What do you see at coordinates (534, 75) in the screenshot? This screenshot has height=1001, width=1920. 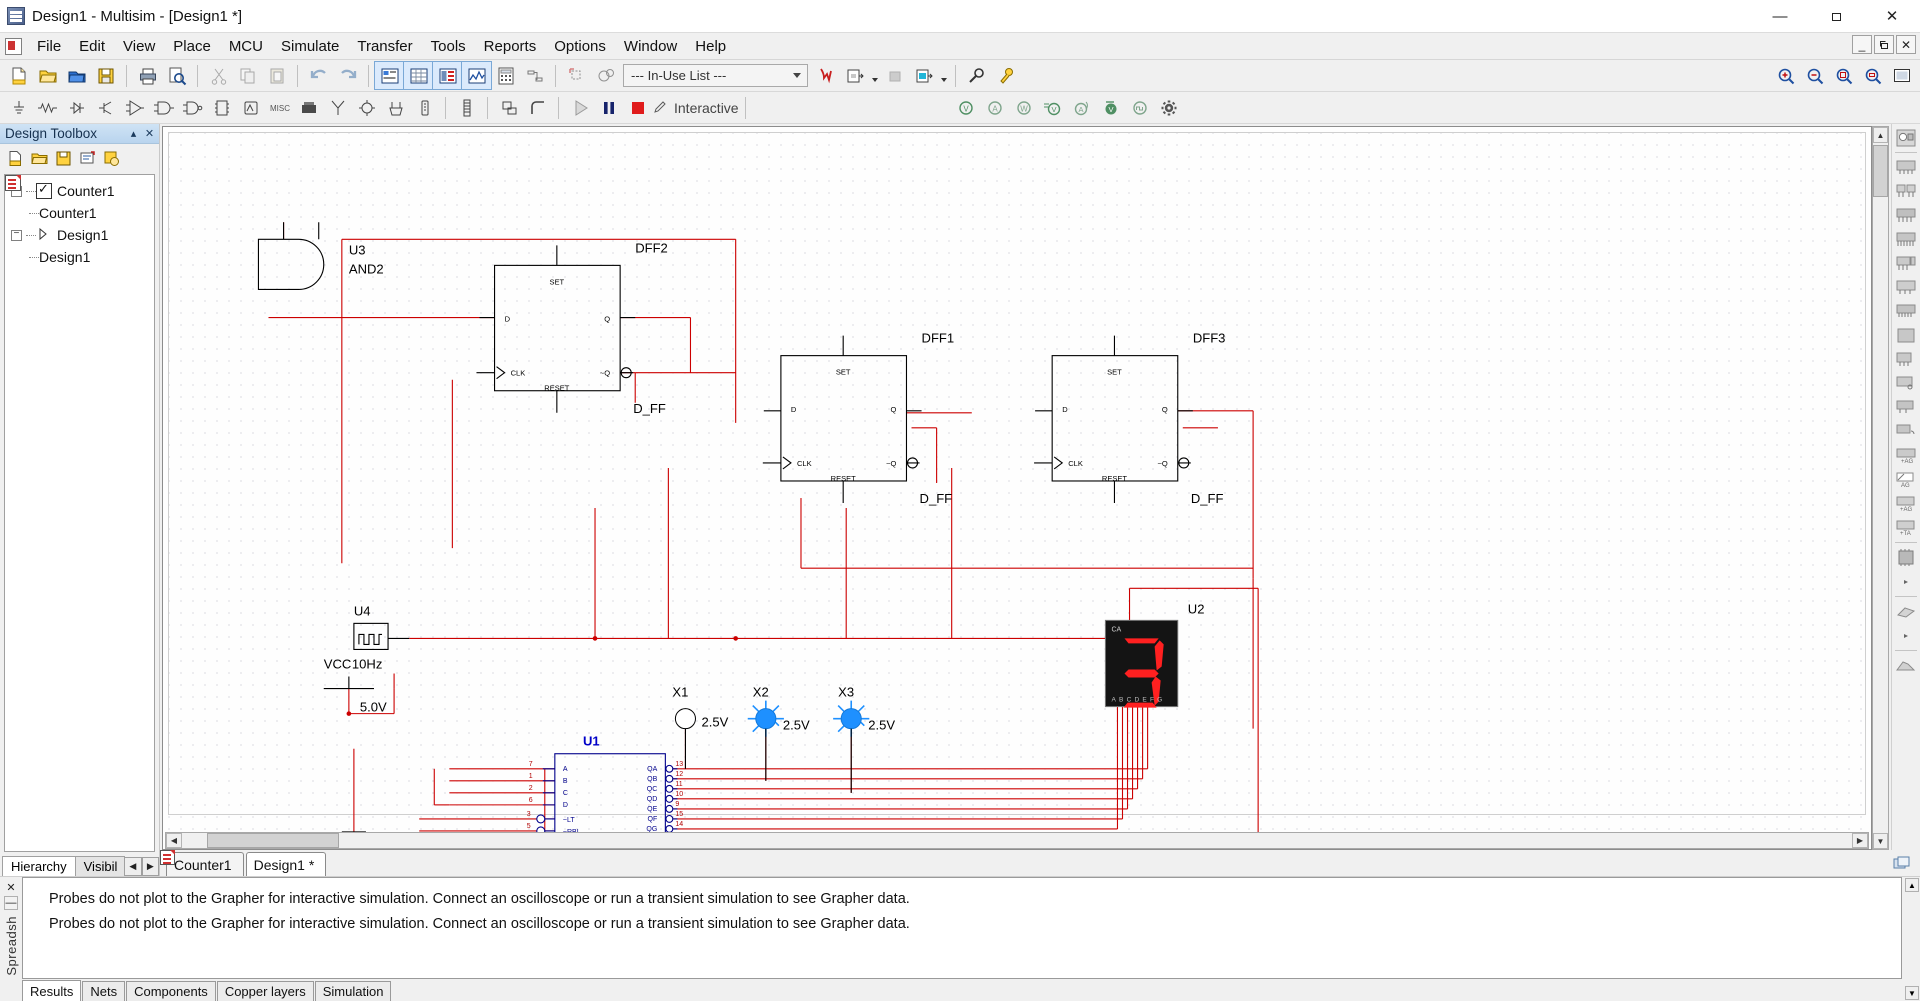 I see `erc-button` at bounding box center [534, 75].